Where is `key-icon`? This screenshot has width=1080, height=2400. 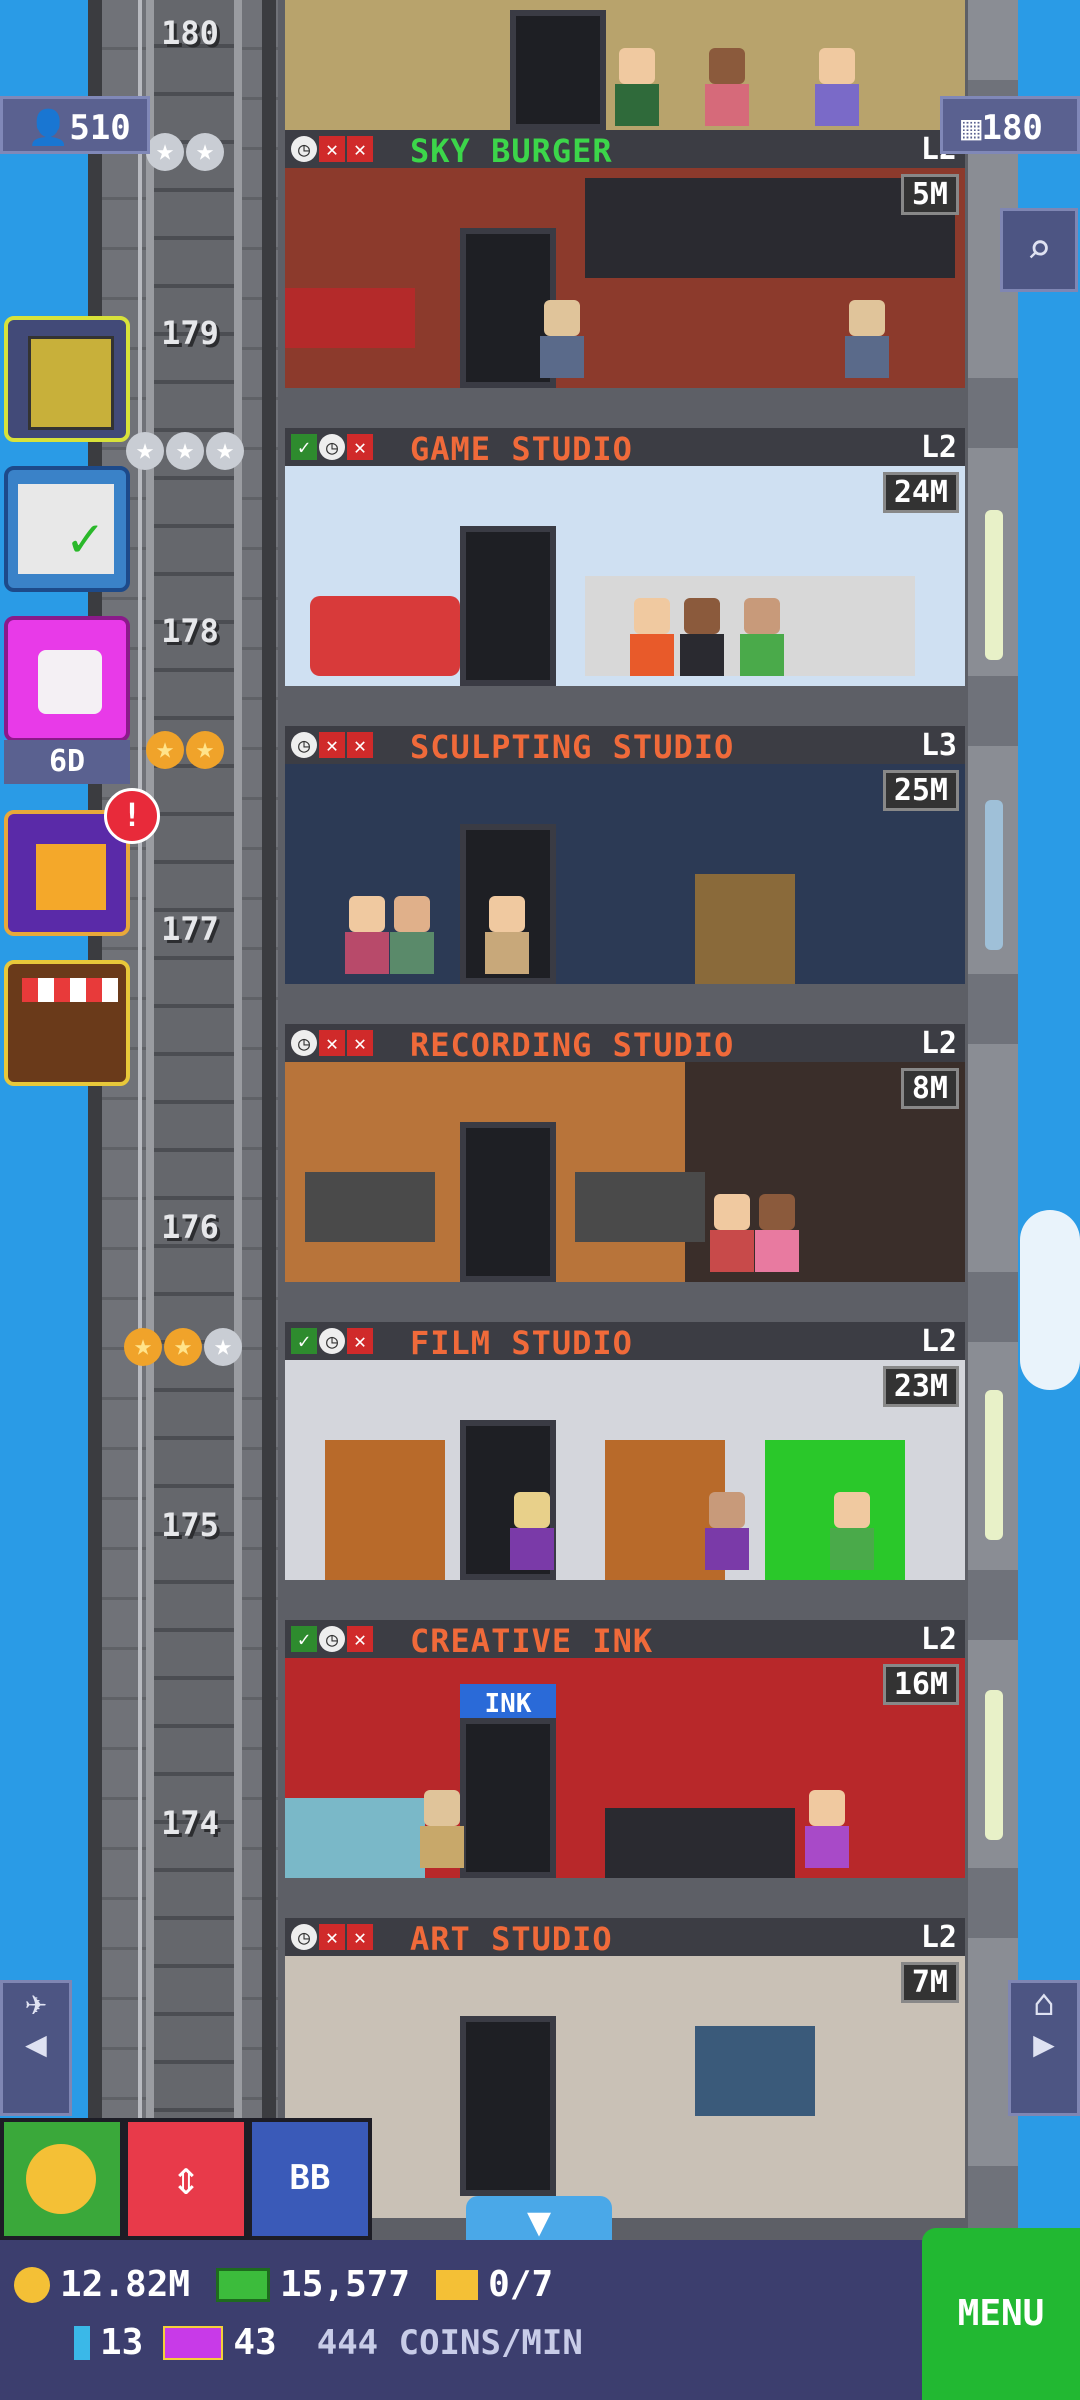 key-icon is located at coordinates (82, 2342).